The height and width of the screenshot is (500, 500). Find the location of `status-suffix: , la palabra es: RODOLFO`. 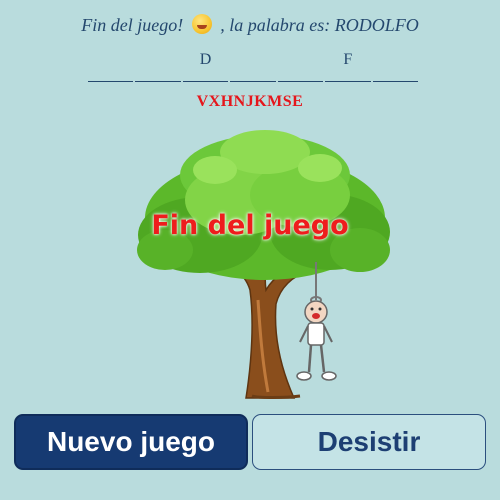

status-suffix: , la palabra es: RODOLFO is located at coordinates (319, 25).